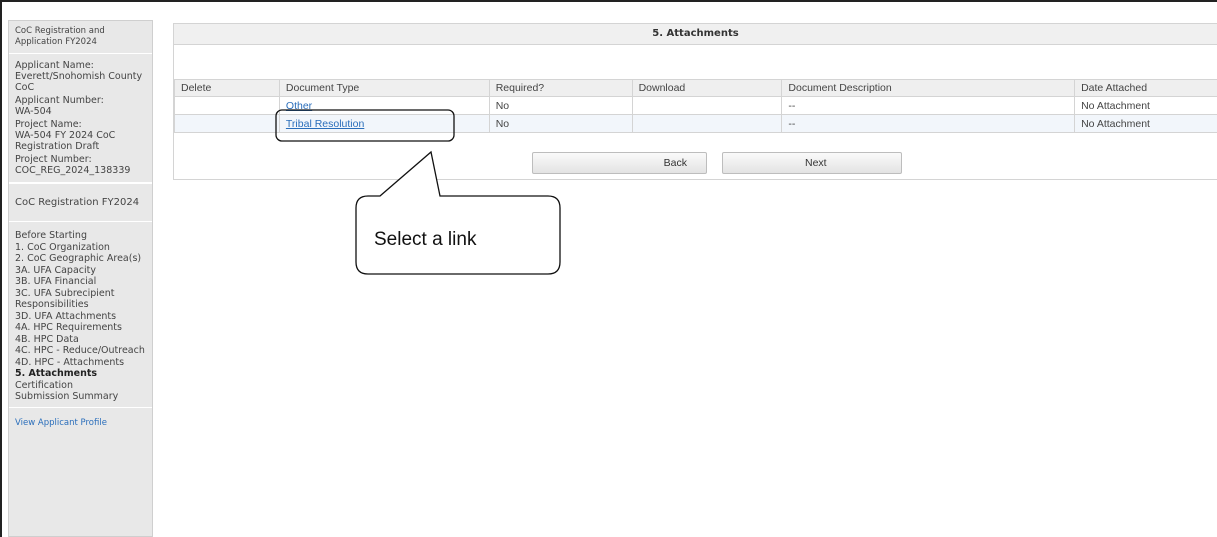 This screenshot has height=537, width=1217. Describe the element at coordinates (80, 340) in the screenshot. I see `sidebar-item-hpc-data: 4B. HPC Data` at that location.